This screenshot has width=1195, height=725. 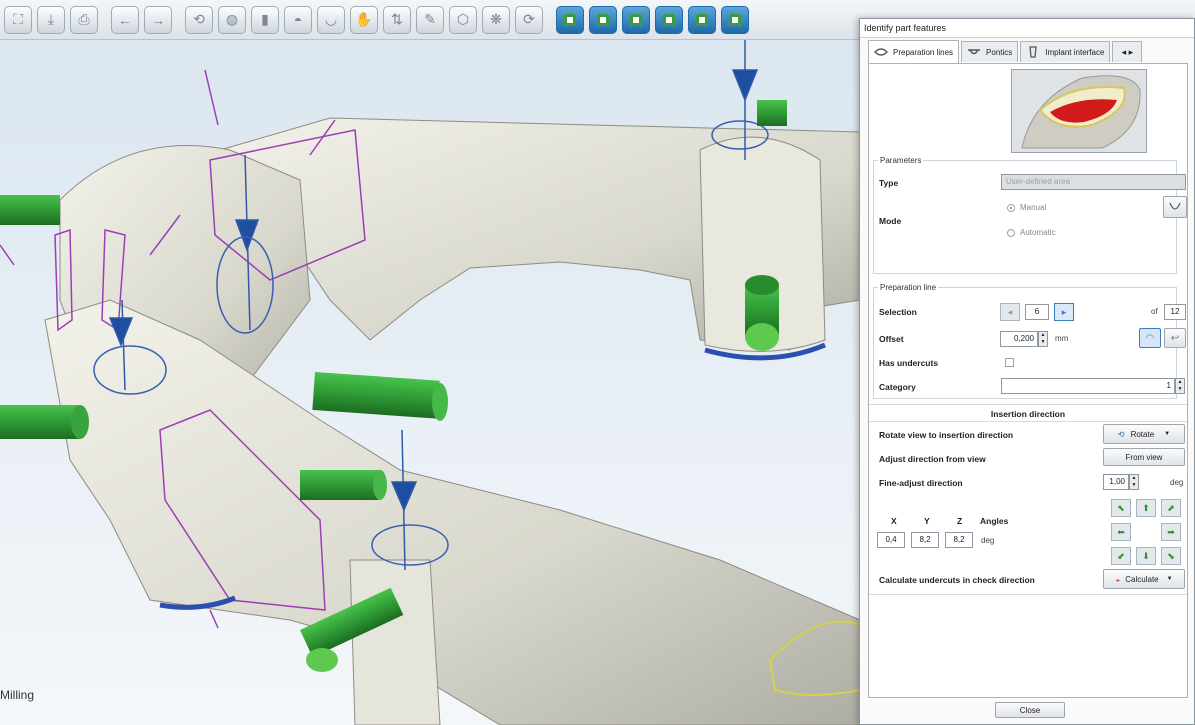 What do you see at coordinates (496, 19) in the screenshot?
I see `morph-icon: ❋` at bounding box center [496, 19].